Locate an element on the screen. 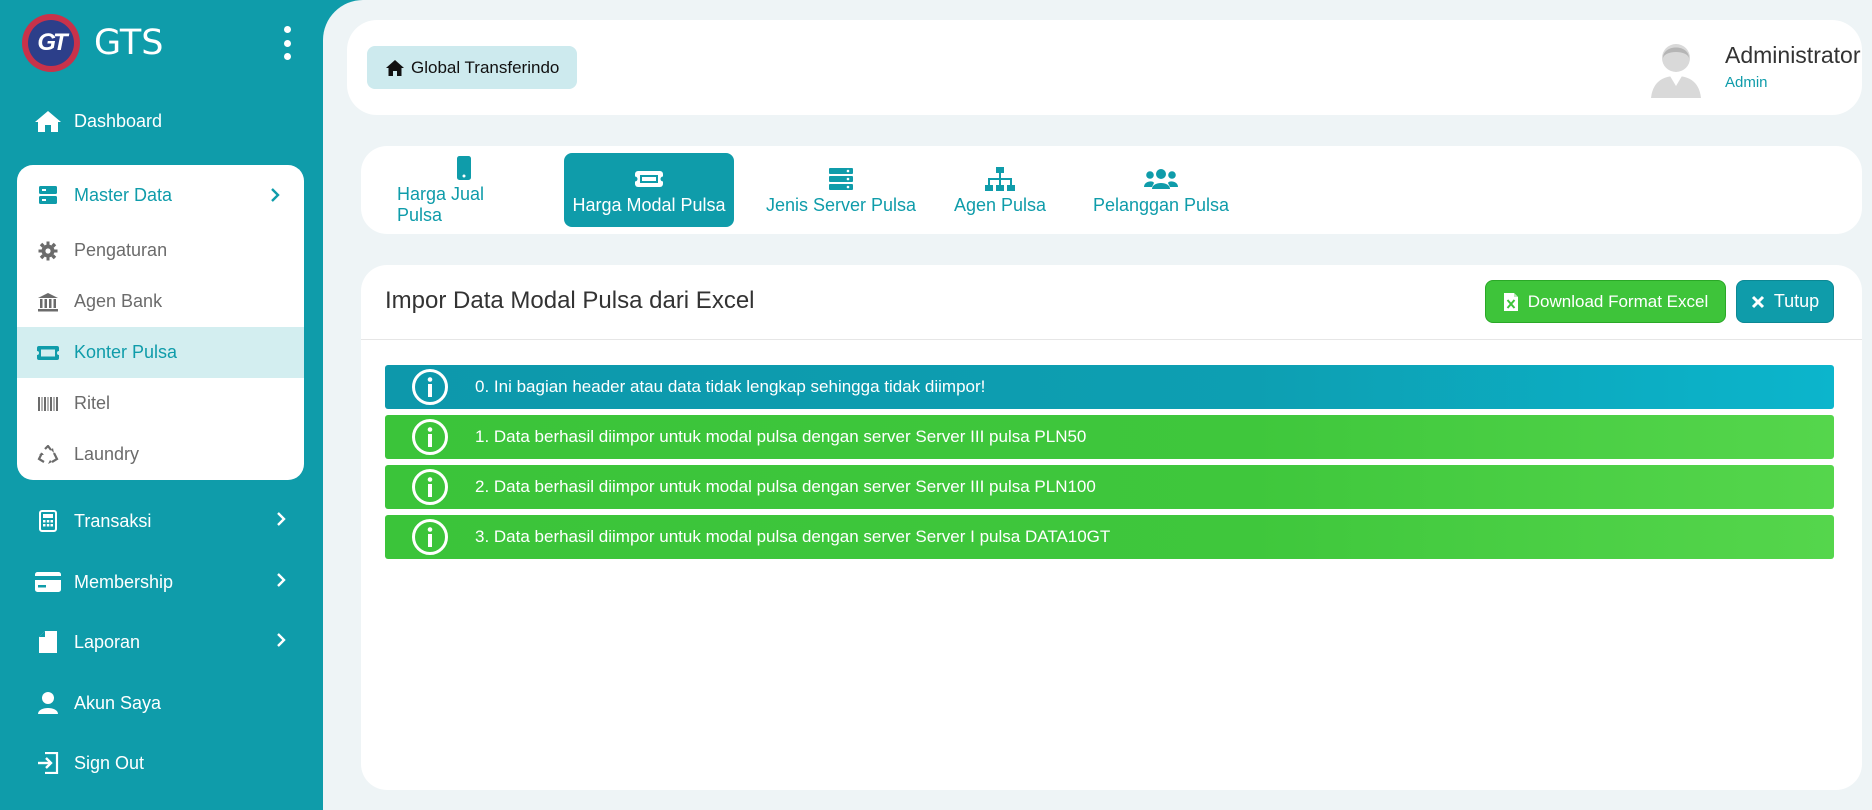 The image size is (1872, 810). file-excel-icon is located at coordinates (1510, 301).